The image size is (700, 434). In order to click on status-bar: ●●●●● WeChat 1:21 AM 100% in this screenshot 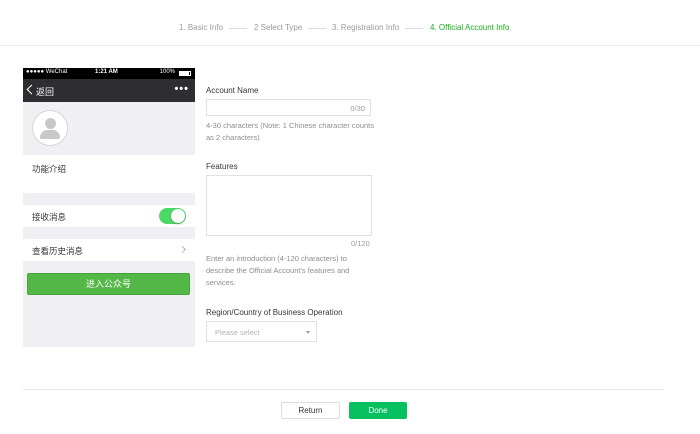, I will do `click(109, 73)`.